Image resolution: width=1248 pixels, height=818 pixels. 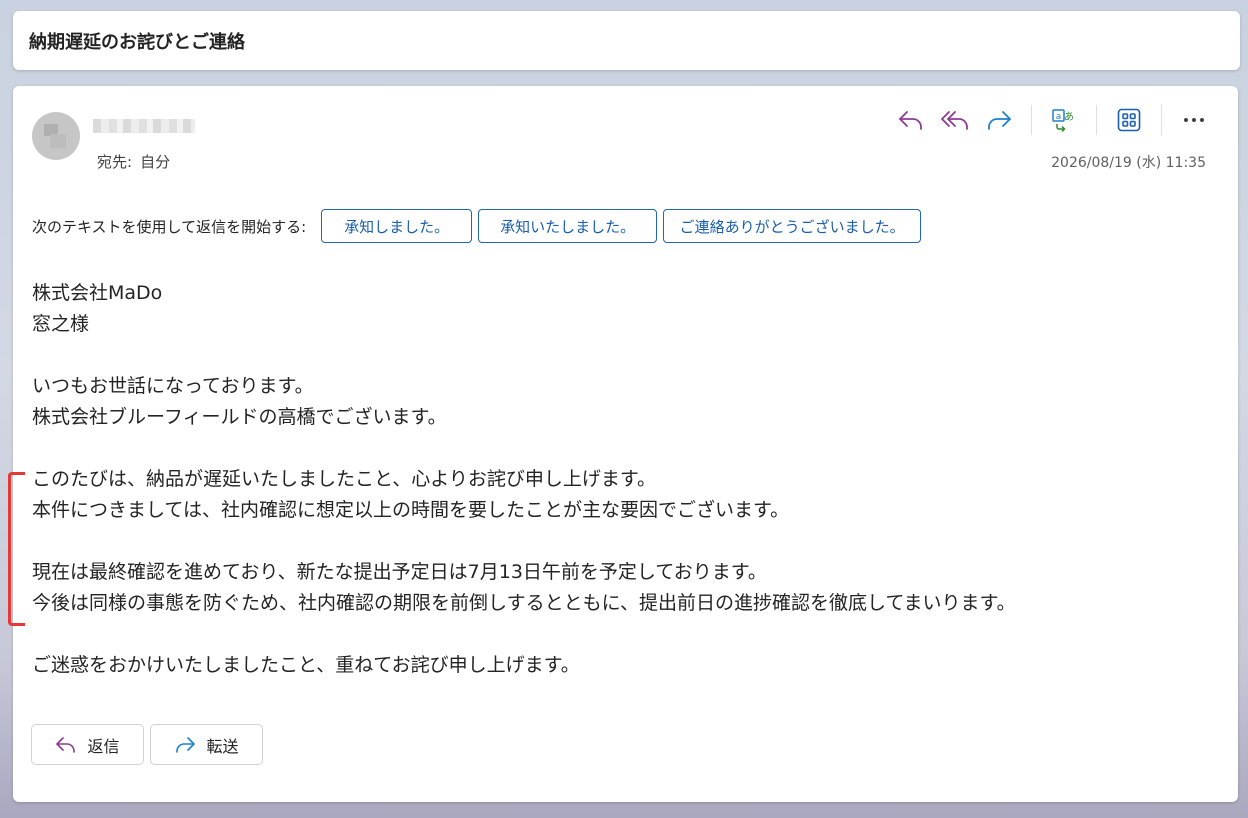 What do you see at coordinates (144, 126) in the screenshot?
I see `sender-name-redacted` at bounding box center [144, 126].